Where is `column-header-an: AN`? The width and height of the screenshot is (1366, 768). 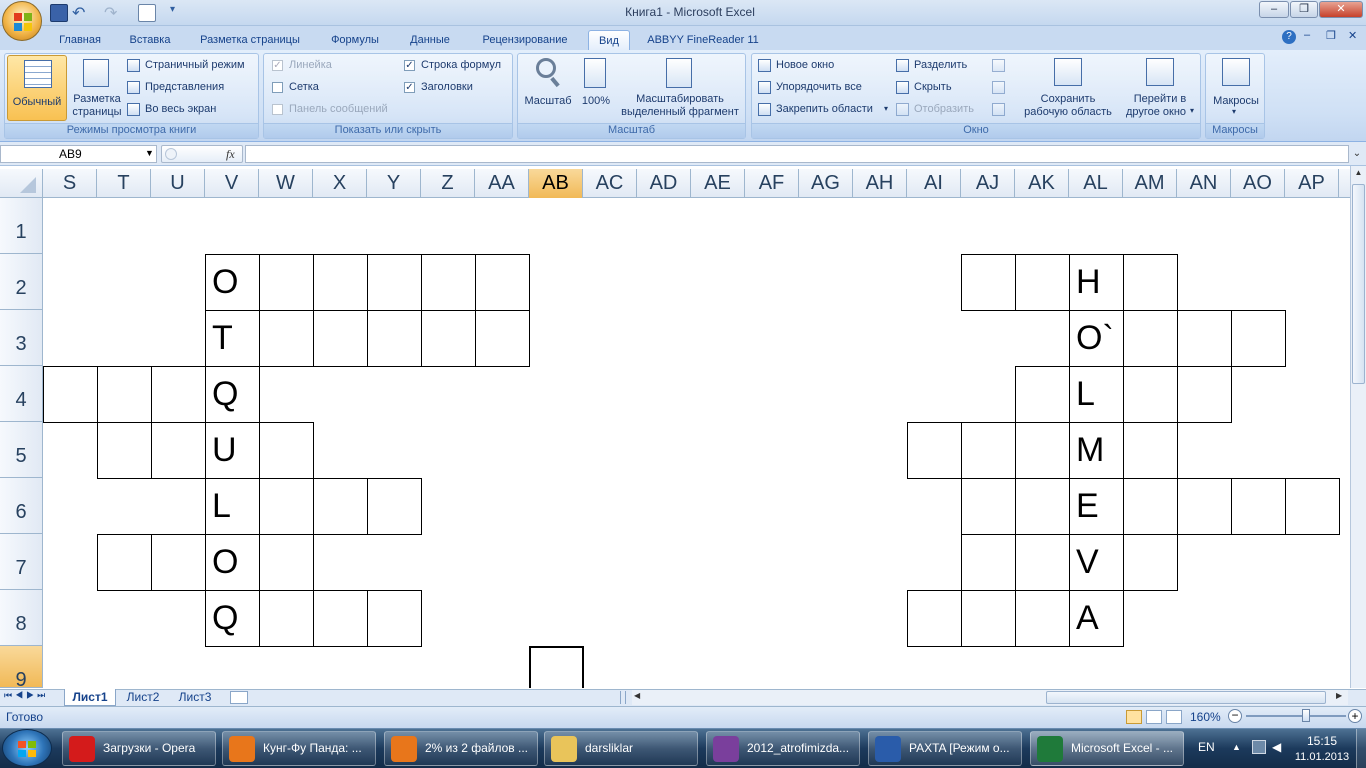 column-header-an: AN is located at coordinates (1204, 183).